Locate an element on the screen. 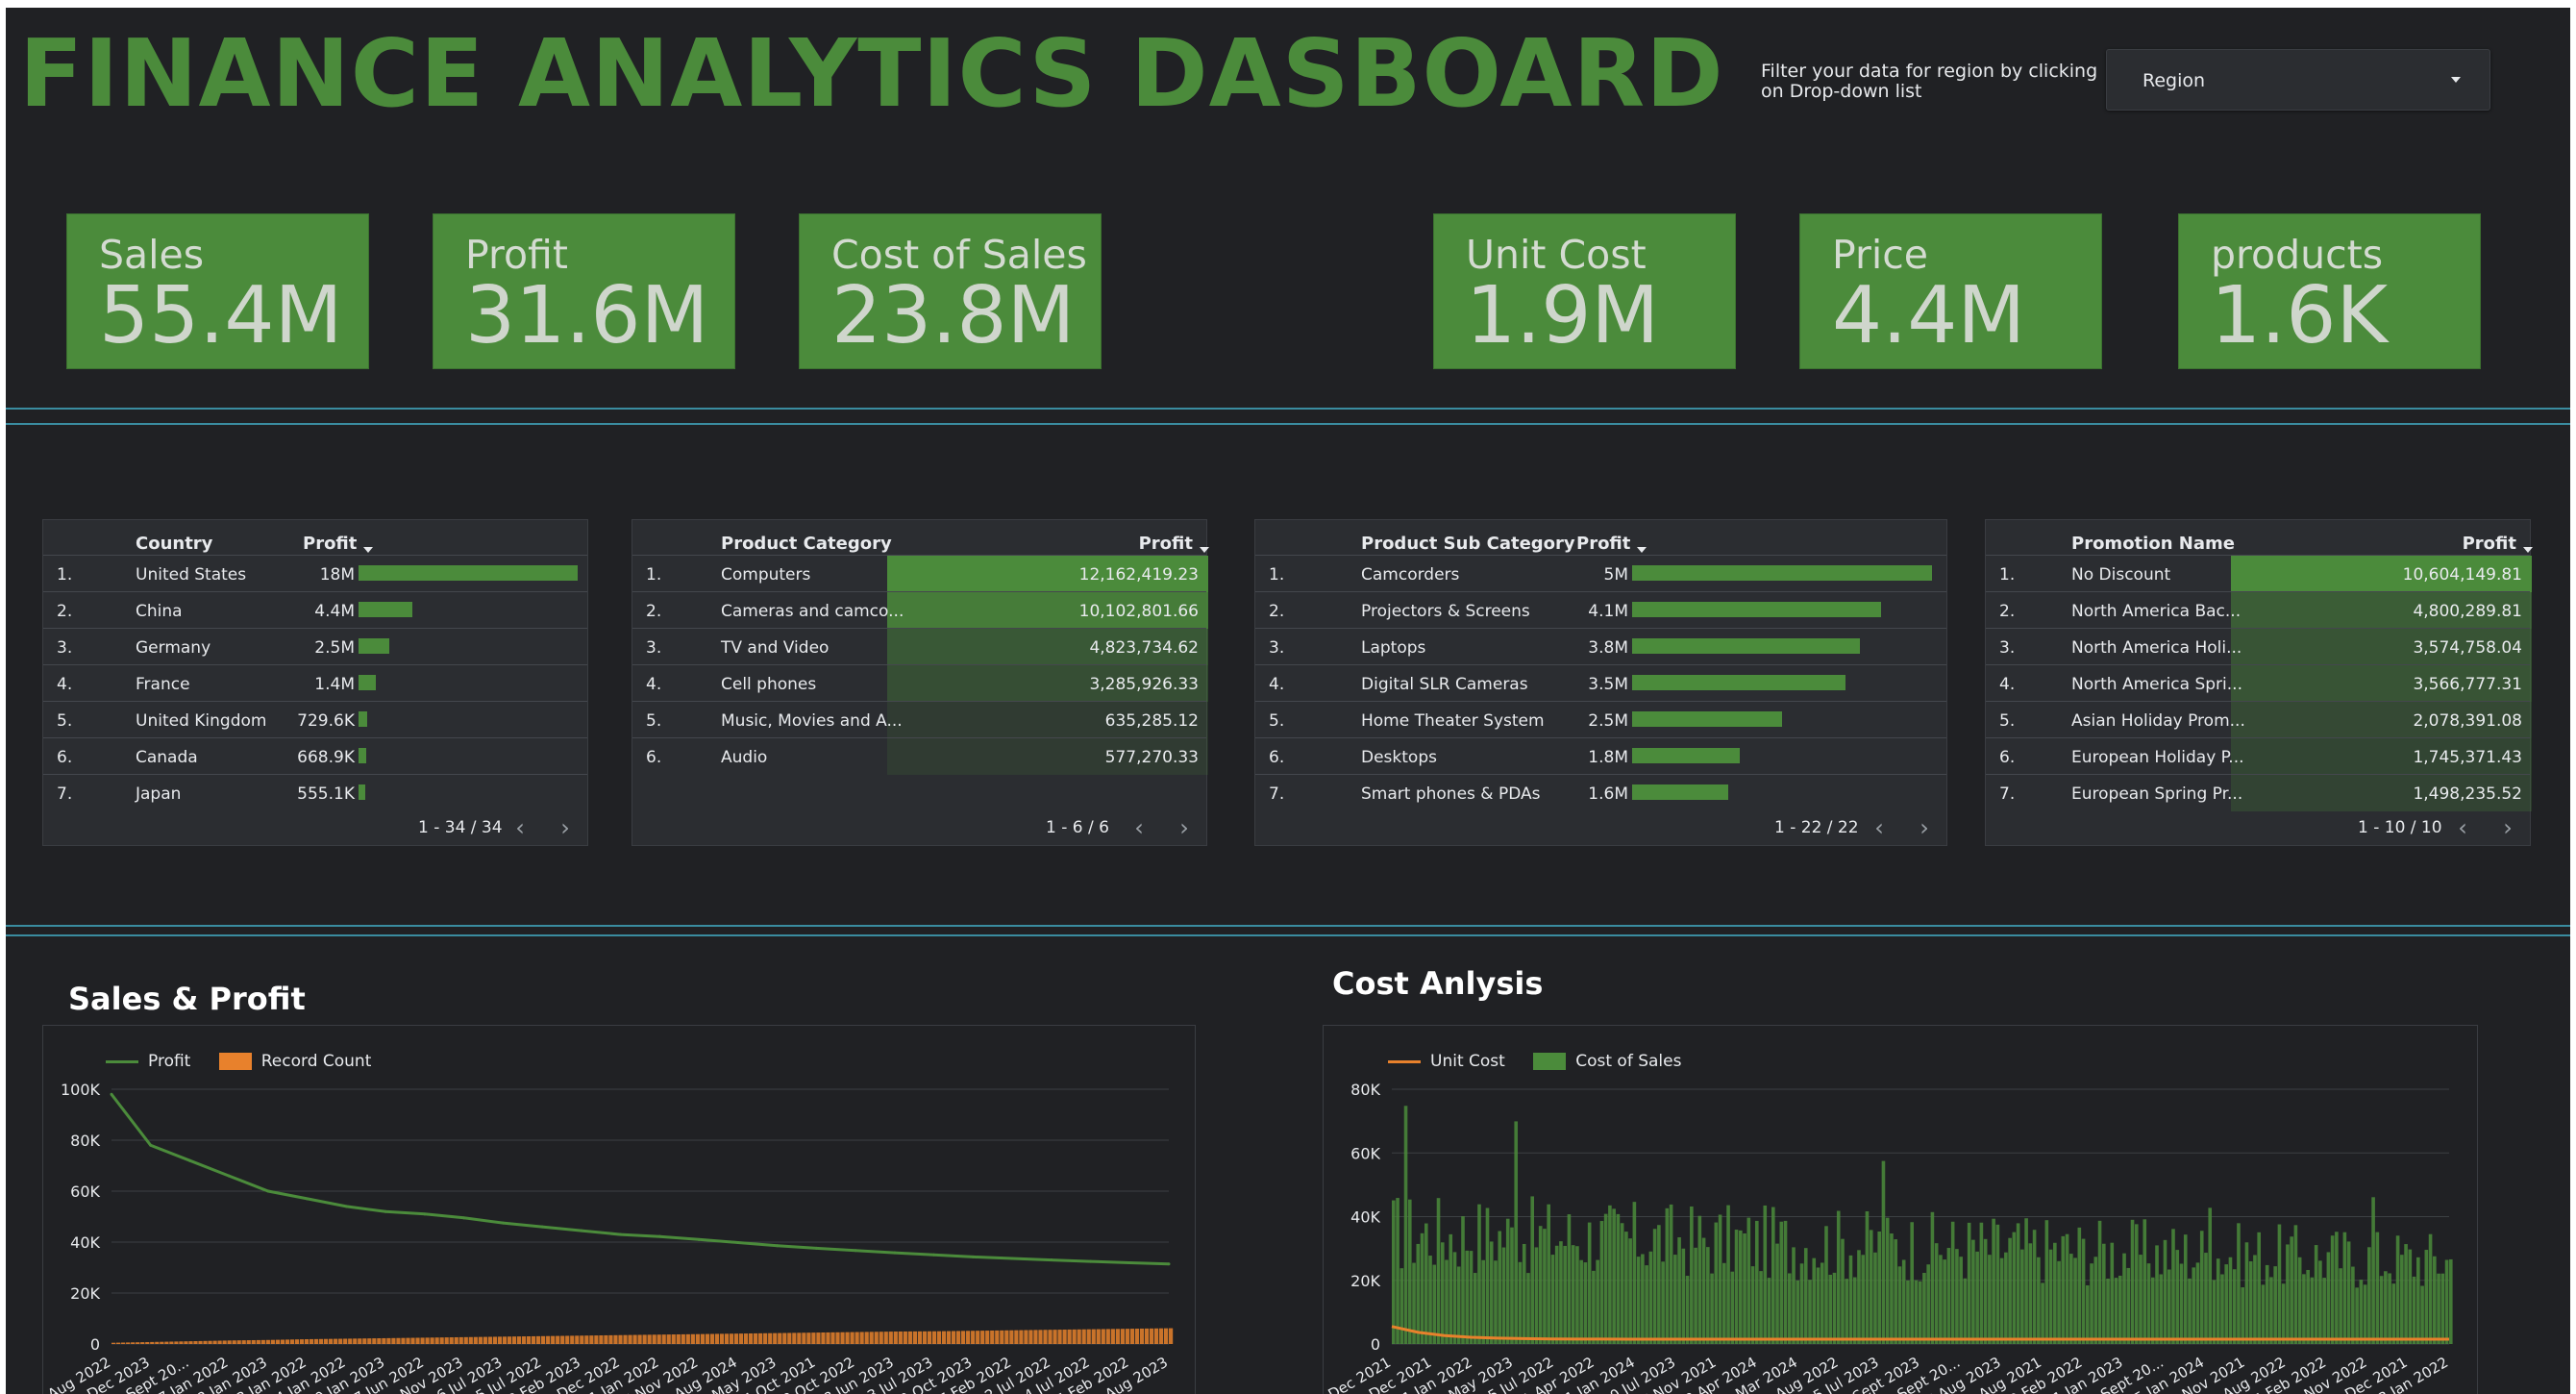  table-row: 4. Cell phones 3,285,926.33 is located at coordinates (920, 683).